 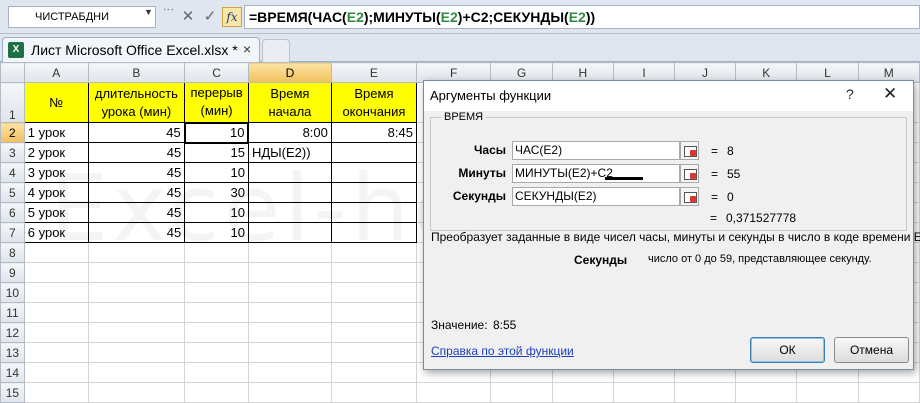 What do you see at coordinates (56, 232) in the screenshot?
I see `cell: 6 урок` at bounding box center [56, 232].